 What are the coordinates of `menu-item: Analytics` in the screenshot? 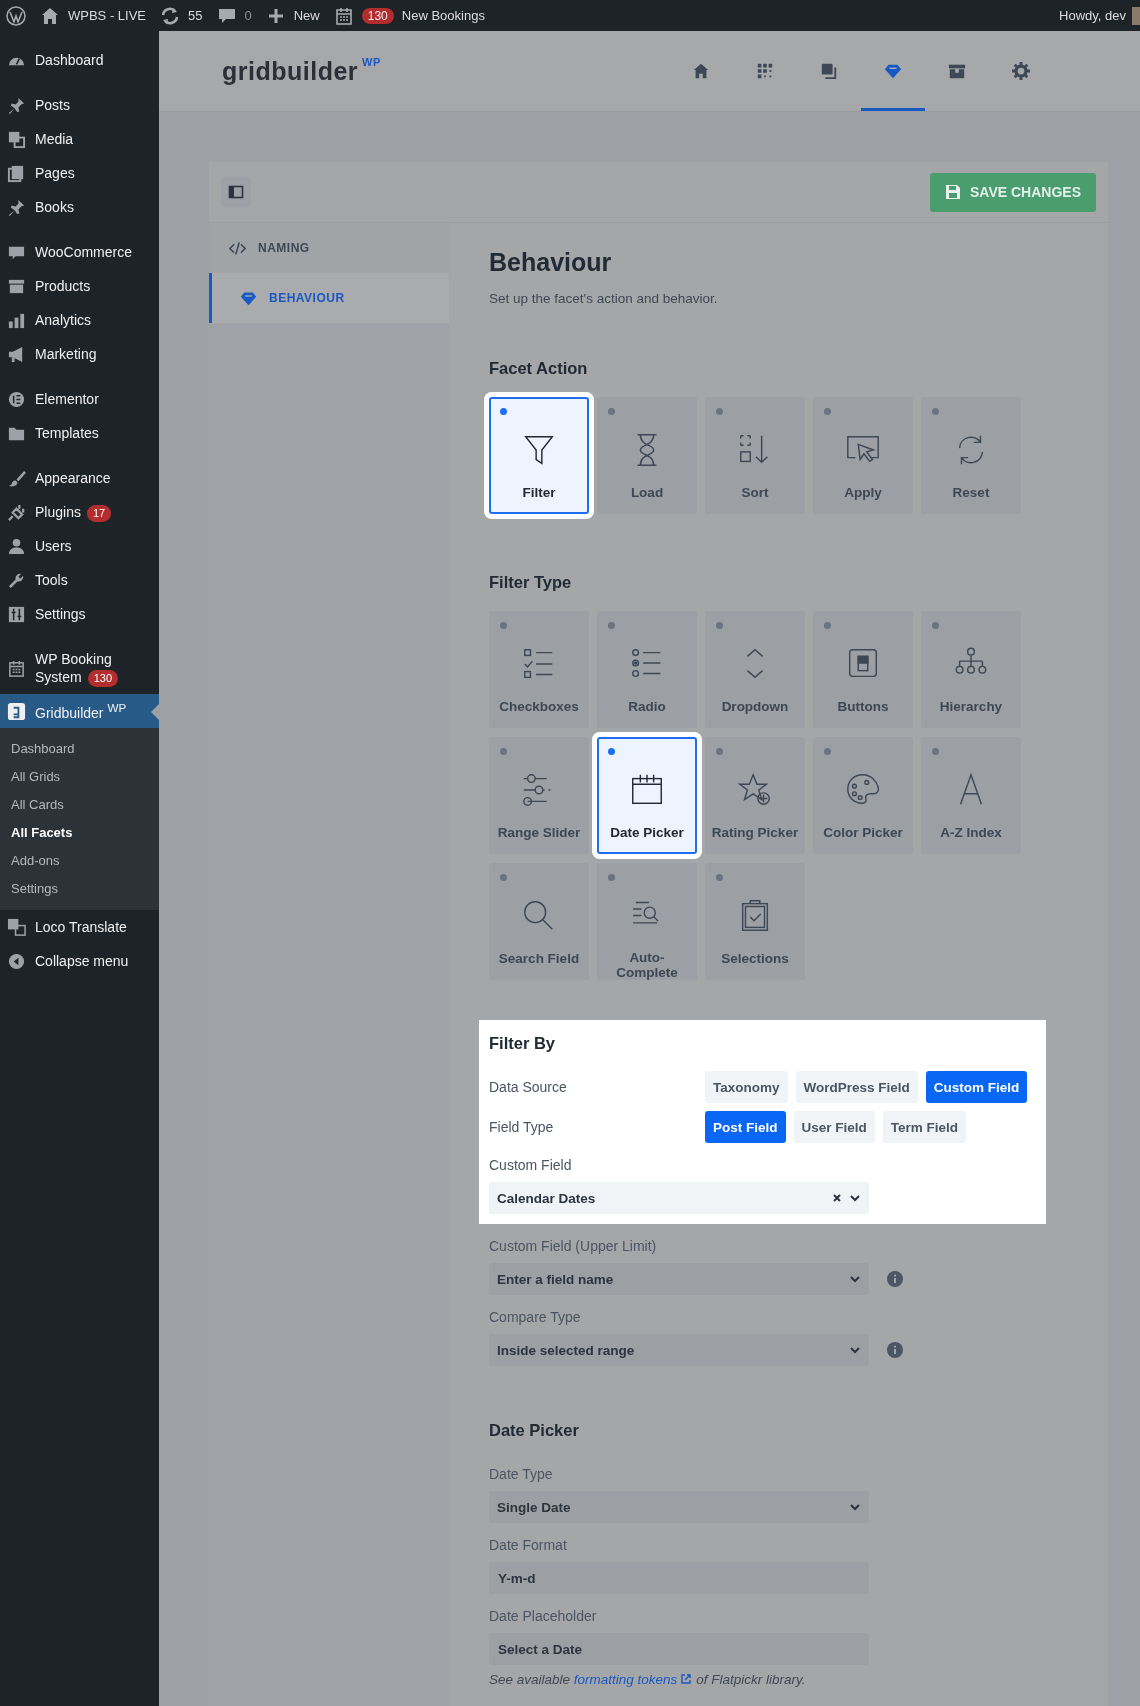 It's located at (79, 320).